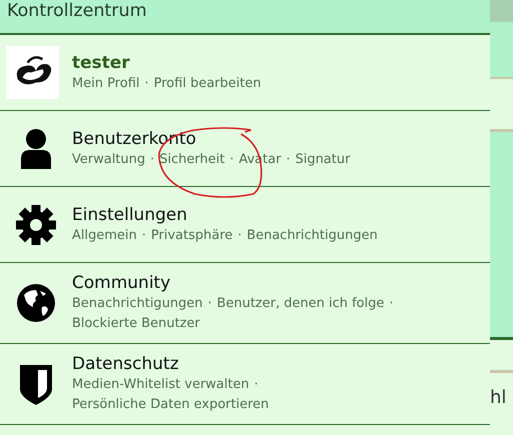 The height and width of the screenshot is (435, 513). I want to click on section-link: Signatur, so click(322, 160).